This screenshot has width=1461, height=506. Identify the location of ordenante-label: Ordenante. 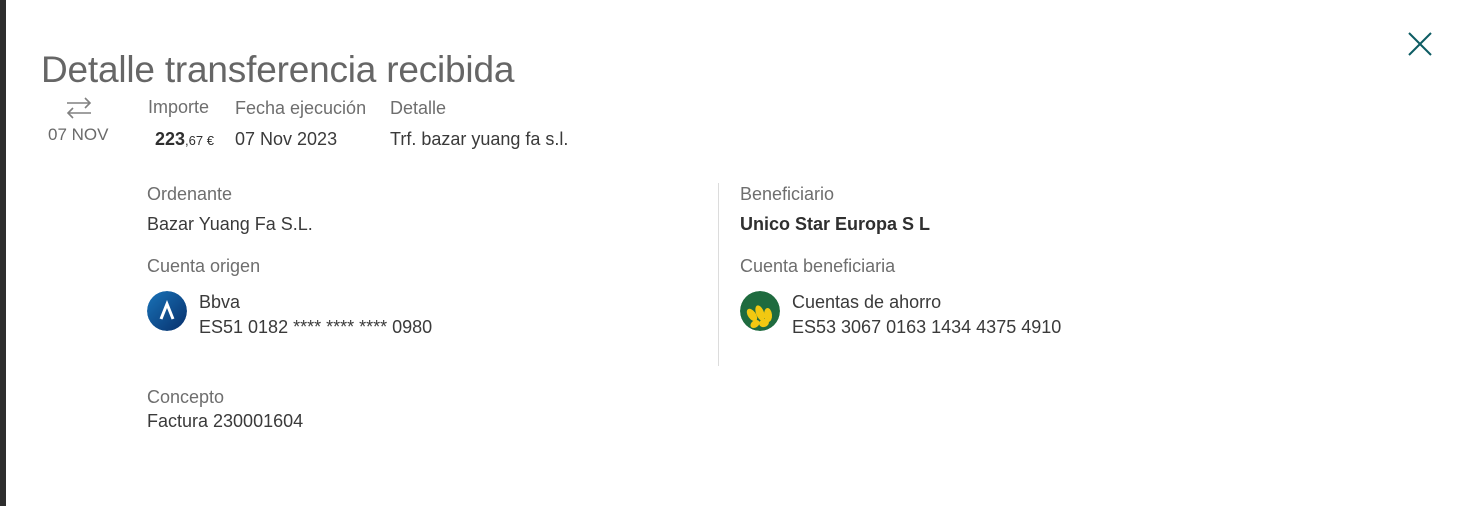
(190, 194).